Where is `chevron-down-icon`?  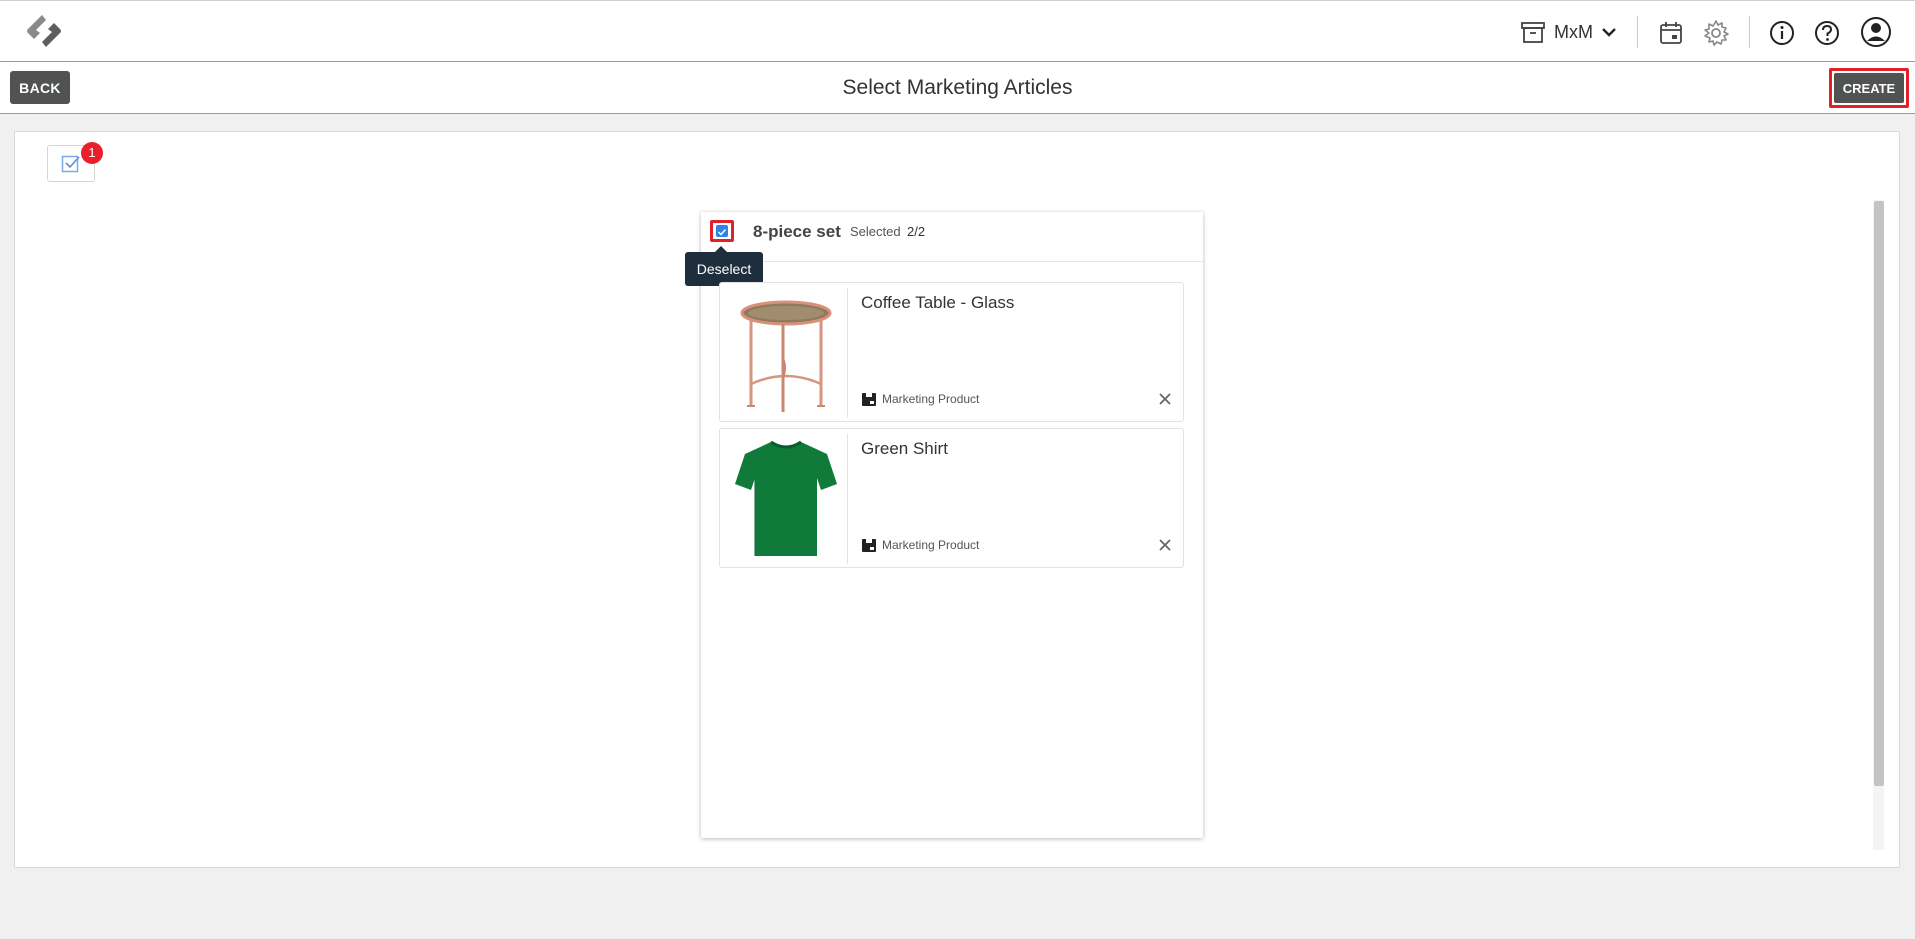 chevron-down-icon is located at coordinates (1609, 32).